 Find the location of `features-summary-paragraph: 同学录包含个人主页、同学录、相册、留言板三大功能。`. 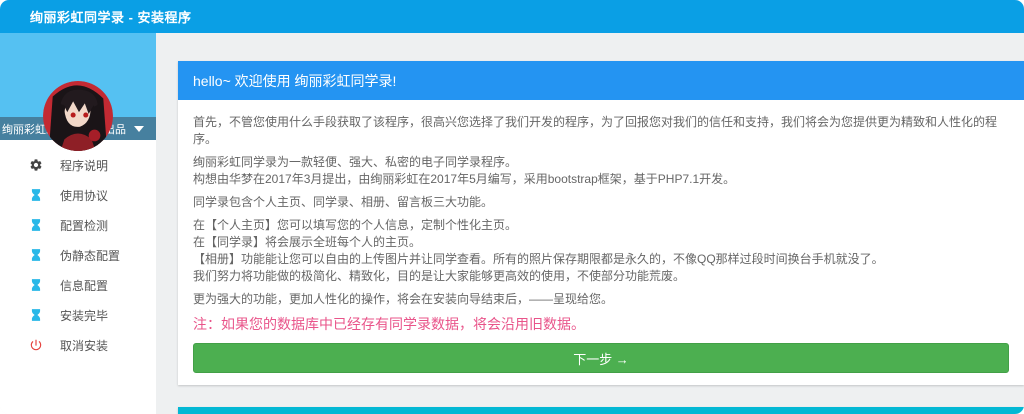

features-summary-paragraph: 同学录包含个人主页、同学录、相册、留言板三大功能。 is located at coordinates (343, 202).